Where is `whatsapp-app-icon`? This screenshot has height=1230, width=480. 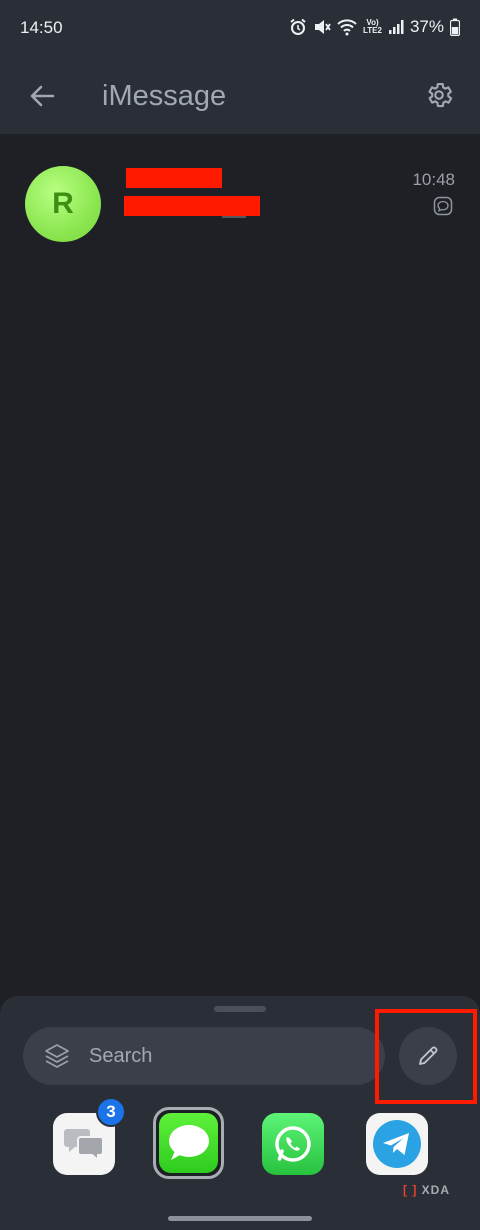
whatsapp-app-icon is located at coordinates (293, 1144).